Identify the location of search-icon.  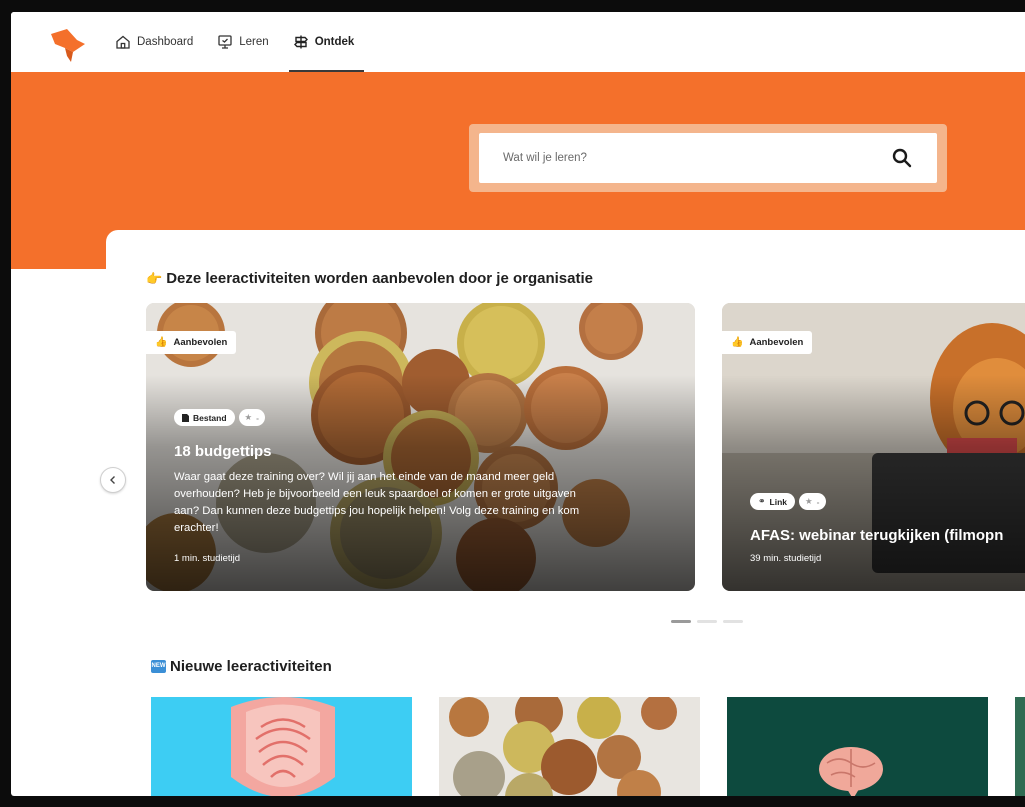
(902, 158).